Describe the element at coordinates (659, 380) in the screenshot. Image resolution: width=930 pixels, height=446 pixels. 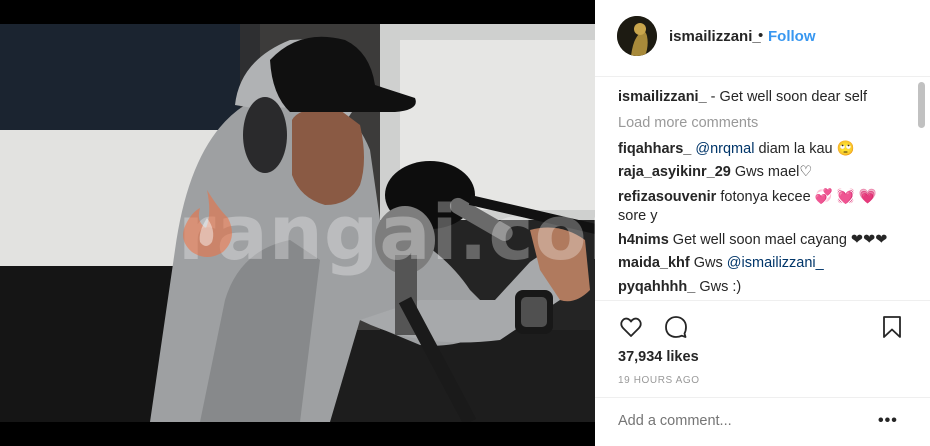
I see `post-timestamp: 19 HOURS AGO` at that location.